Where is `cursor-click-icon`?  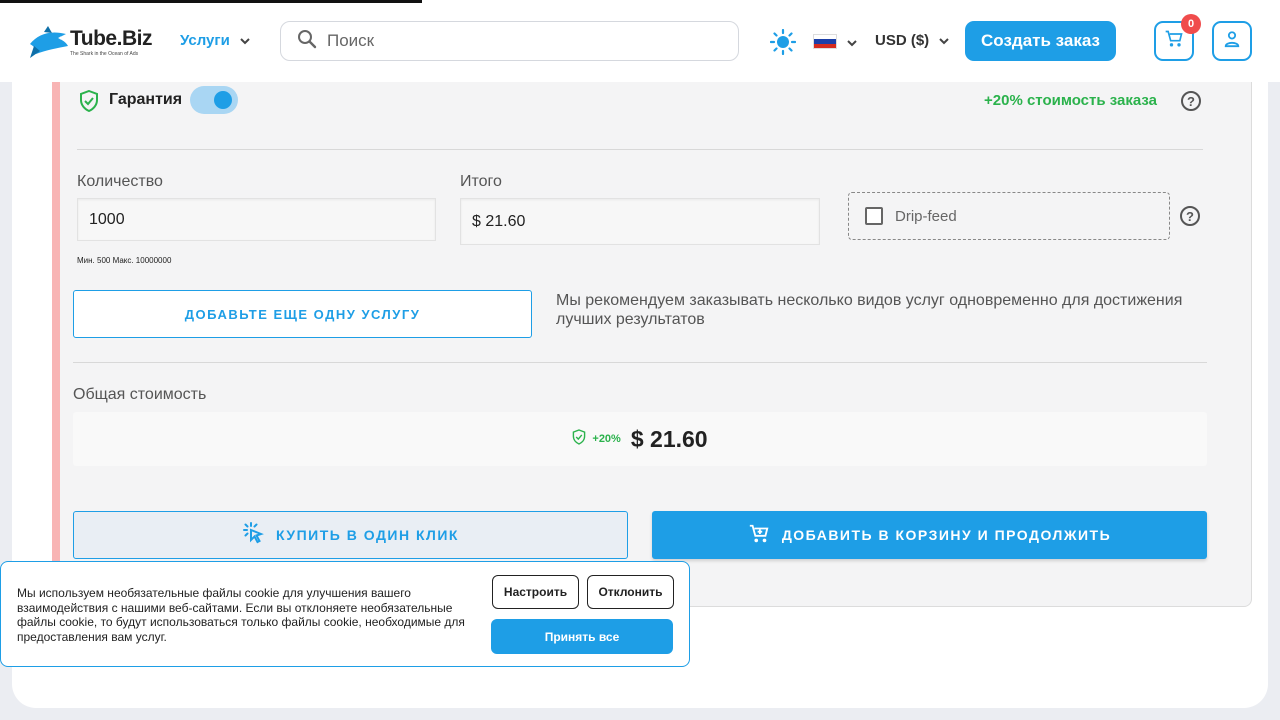
cursor-click-icon is located at coordinates (253, 535).